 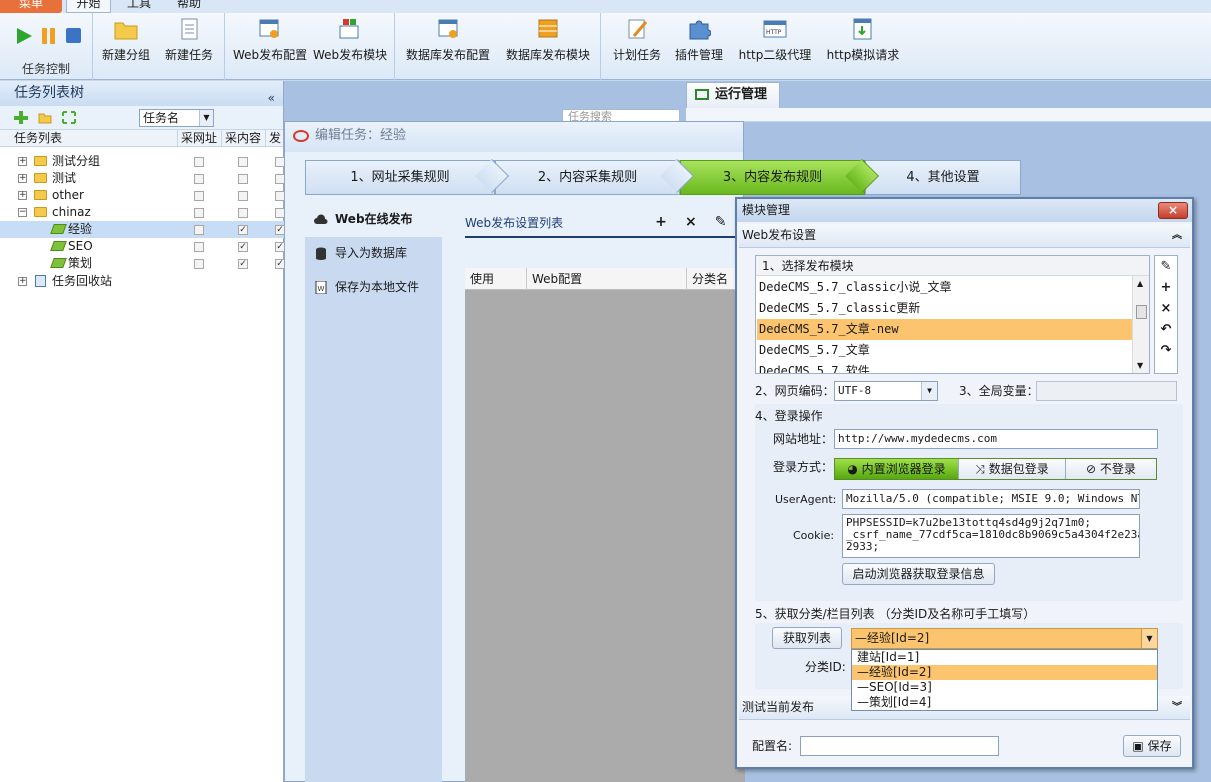 I want to click on tree-node-selected: 经验 ✓ ✓, so click(x=142, y=229).